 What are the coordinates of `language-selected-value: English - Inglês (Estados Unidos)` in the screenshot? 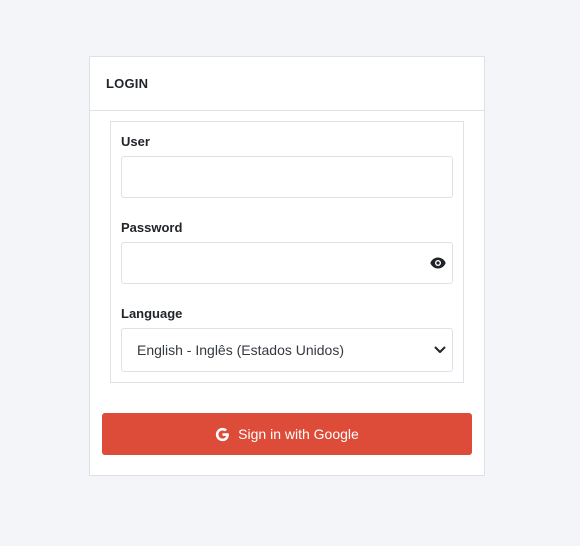 It's located at (240, 350).